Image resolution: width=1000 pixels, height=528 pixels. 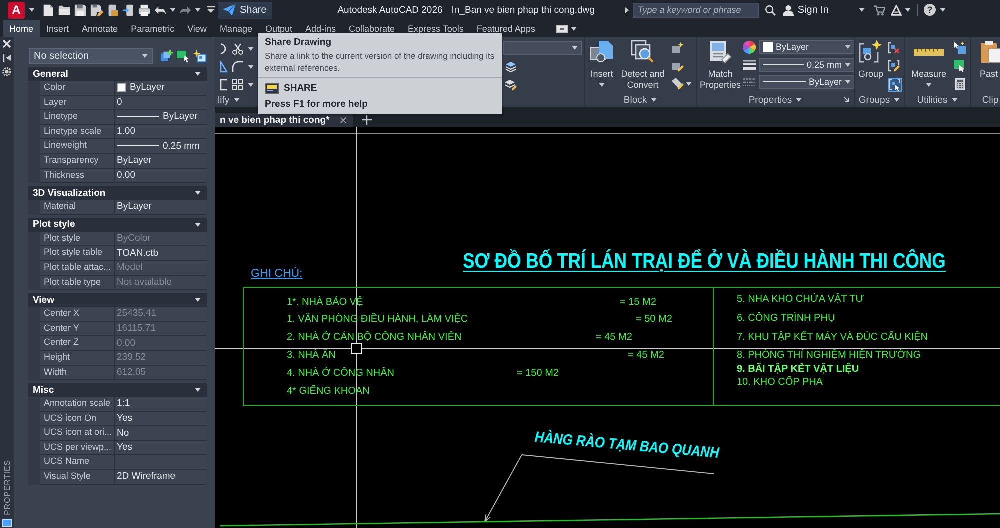 I want to click on layers-stack-icon, so click(x=511, y=67).